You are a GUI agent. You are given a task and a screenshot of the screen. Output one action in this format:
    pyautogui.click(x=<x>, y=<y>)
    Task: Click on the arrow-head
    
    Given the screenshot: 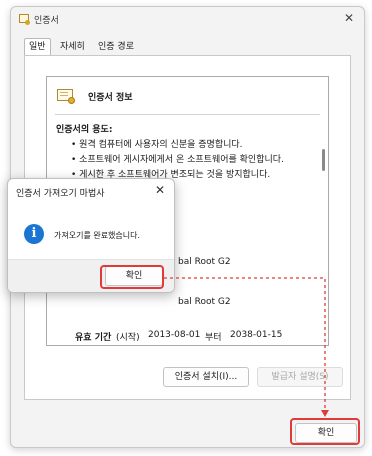 What is the action you would take?
    pyautogui.click(x=325, y=413)
    